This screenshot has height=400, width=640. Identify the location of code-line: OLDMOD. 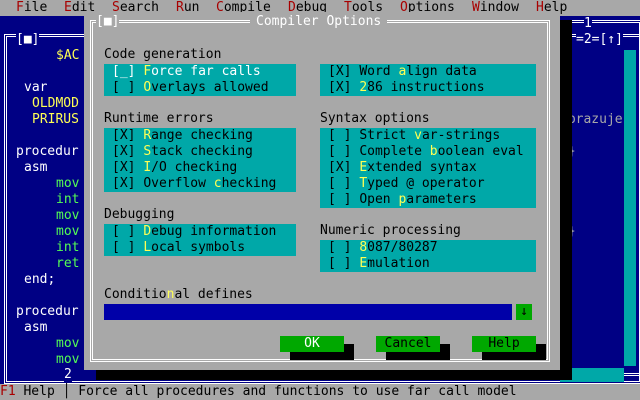
(55, 103).